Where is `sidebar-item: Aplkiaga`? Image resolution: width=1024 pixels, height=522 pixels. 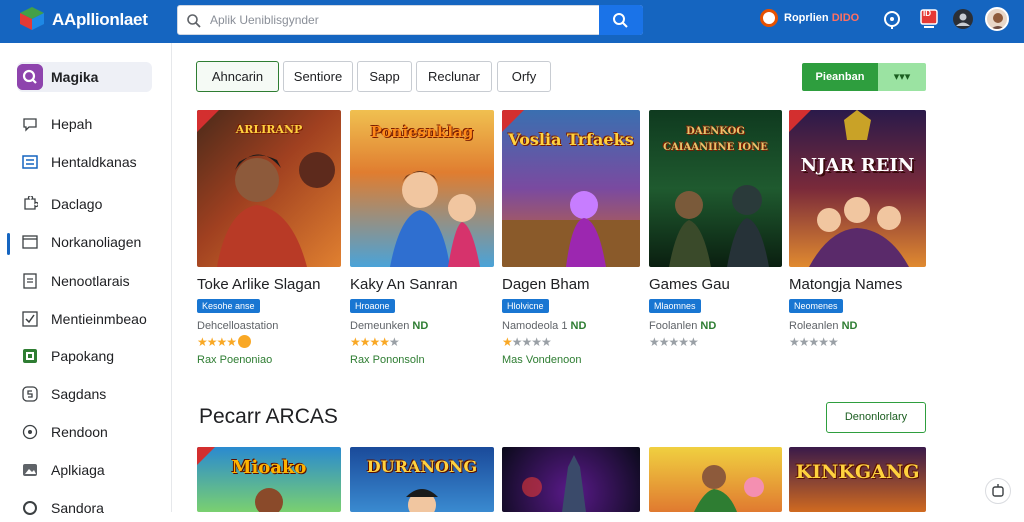
sidebar-item: Aplkiaga is located at coordinates (86, 470).